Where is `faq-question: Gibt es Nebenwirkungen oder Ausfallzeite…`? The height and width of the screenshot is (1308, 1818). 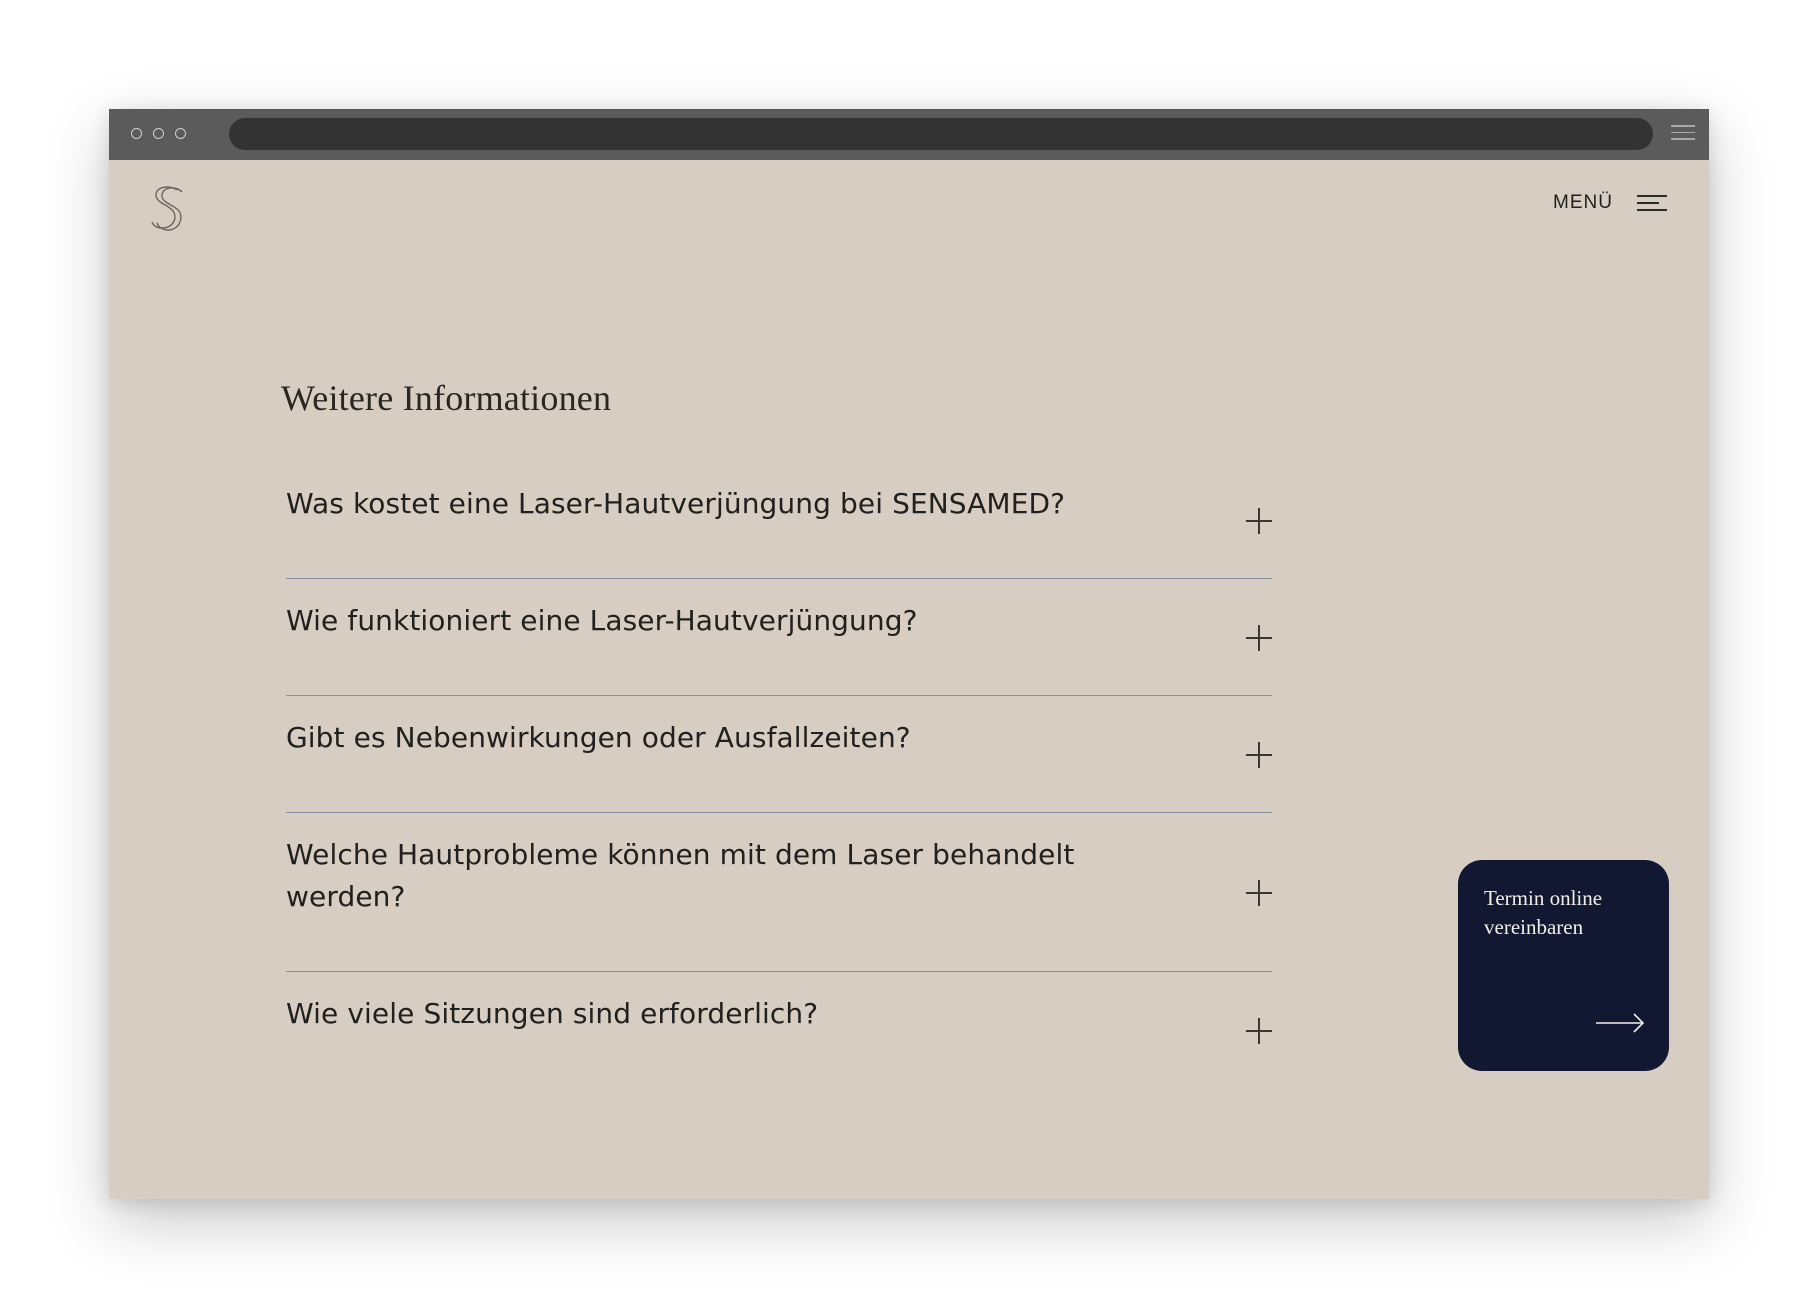 faq-question: Gibt es Nebenwirkungen oder Ausfallzeite… is located at coordinates (598, 737).